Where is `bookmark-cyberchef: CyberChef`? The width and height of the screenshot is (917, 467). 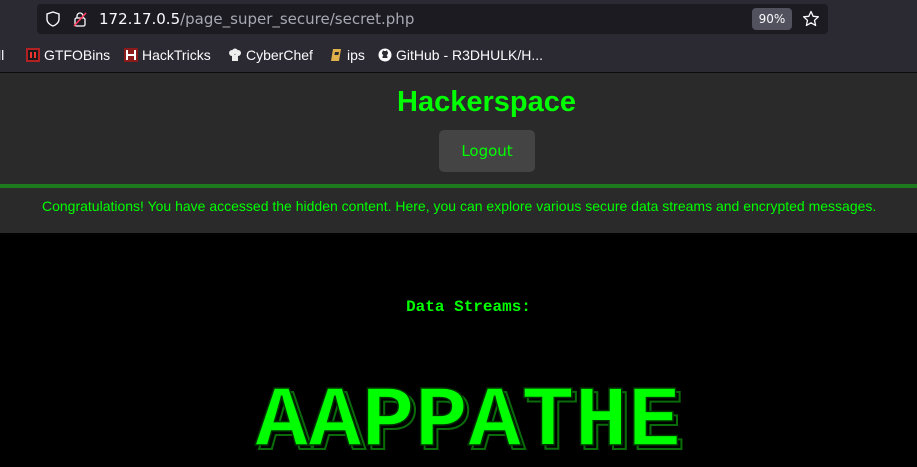
bookmark-cyberchef: CyberChef is located at coordinates (270, 55).